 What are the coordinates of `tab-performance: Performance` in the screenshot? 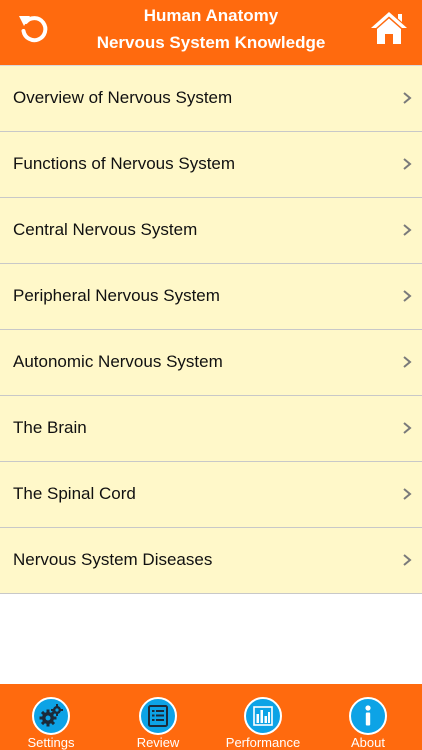 It's located at (263, 717).